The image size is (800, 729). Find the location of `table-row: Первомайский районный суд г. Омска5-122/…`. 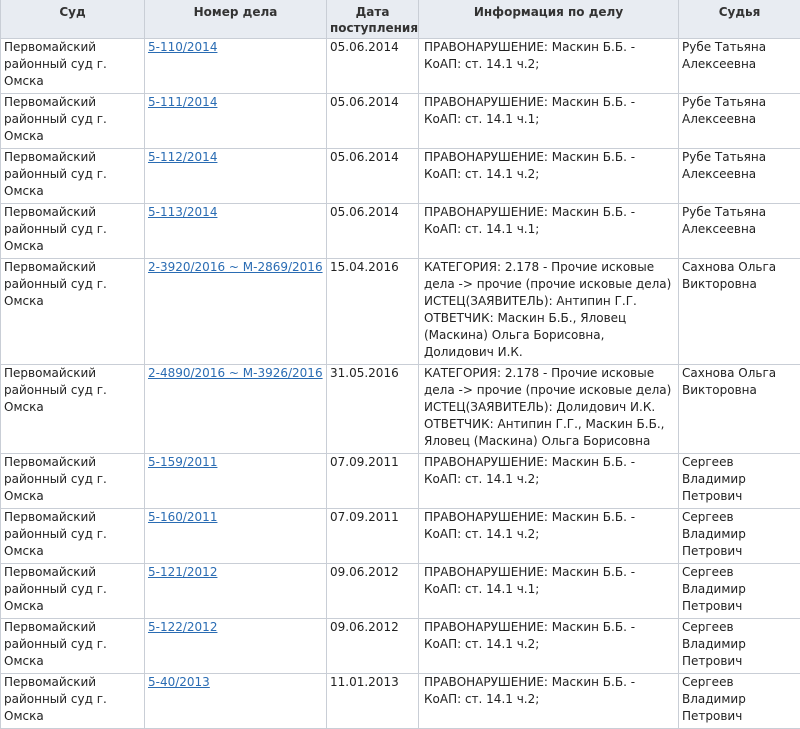

table-row: Первомайский районный суд г. Омска5-122/… is located at coordinates (400, 646).